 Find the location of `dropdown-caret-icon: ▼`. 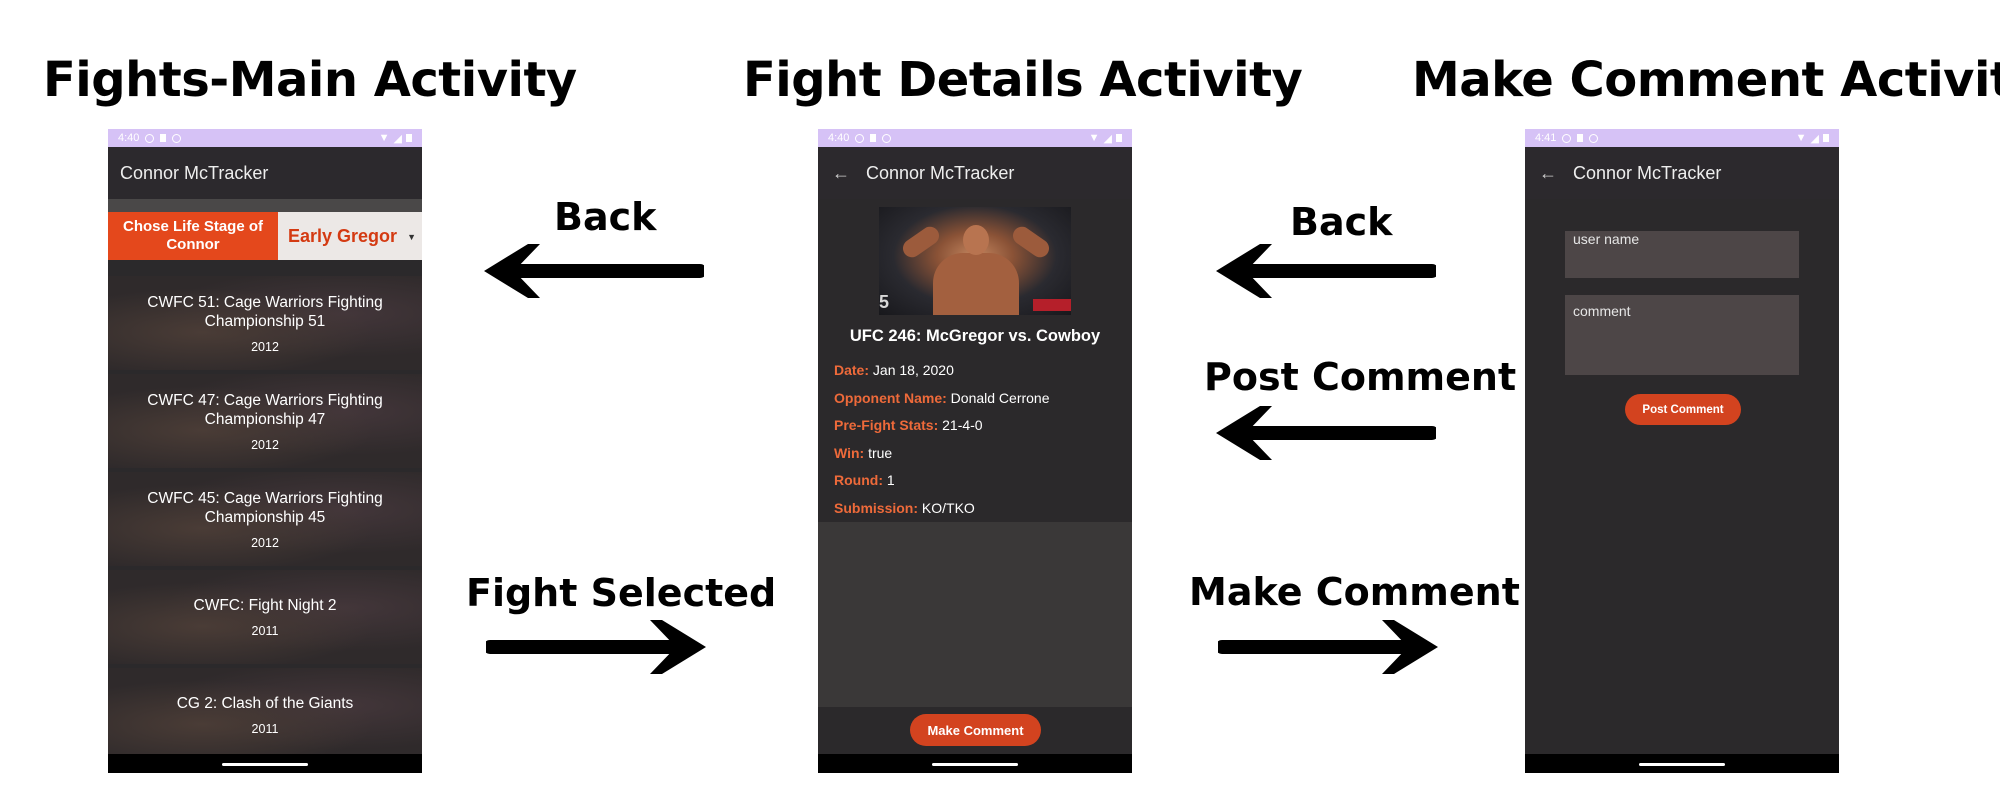

dropdown-caret-icon: ▼ is located at coordinates (411, 237).